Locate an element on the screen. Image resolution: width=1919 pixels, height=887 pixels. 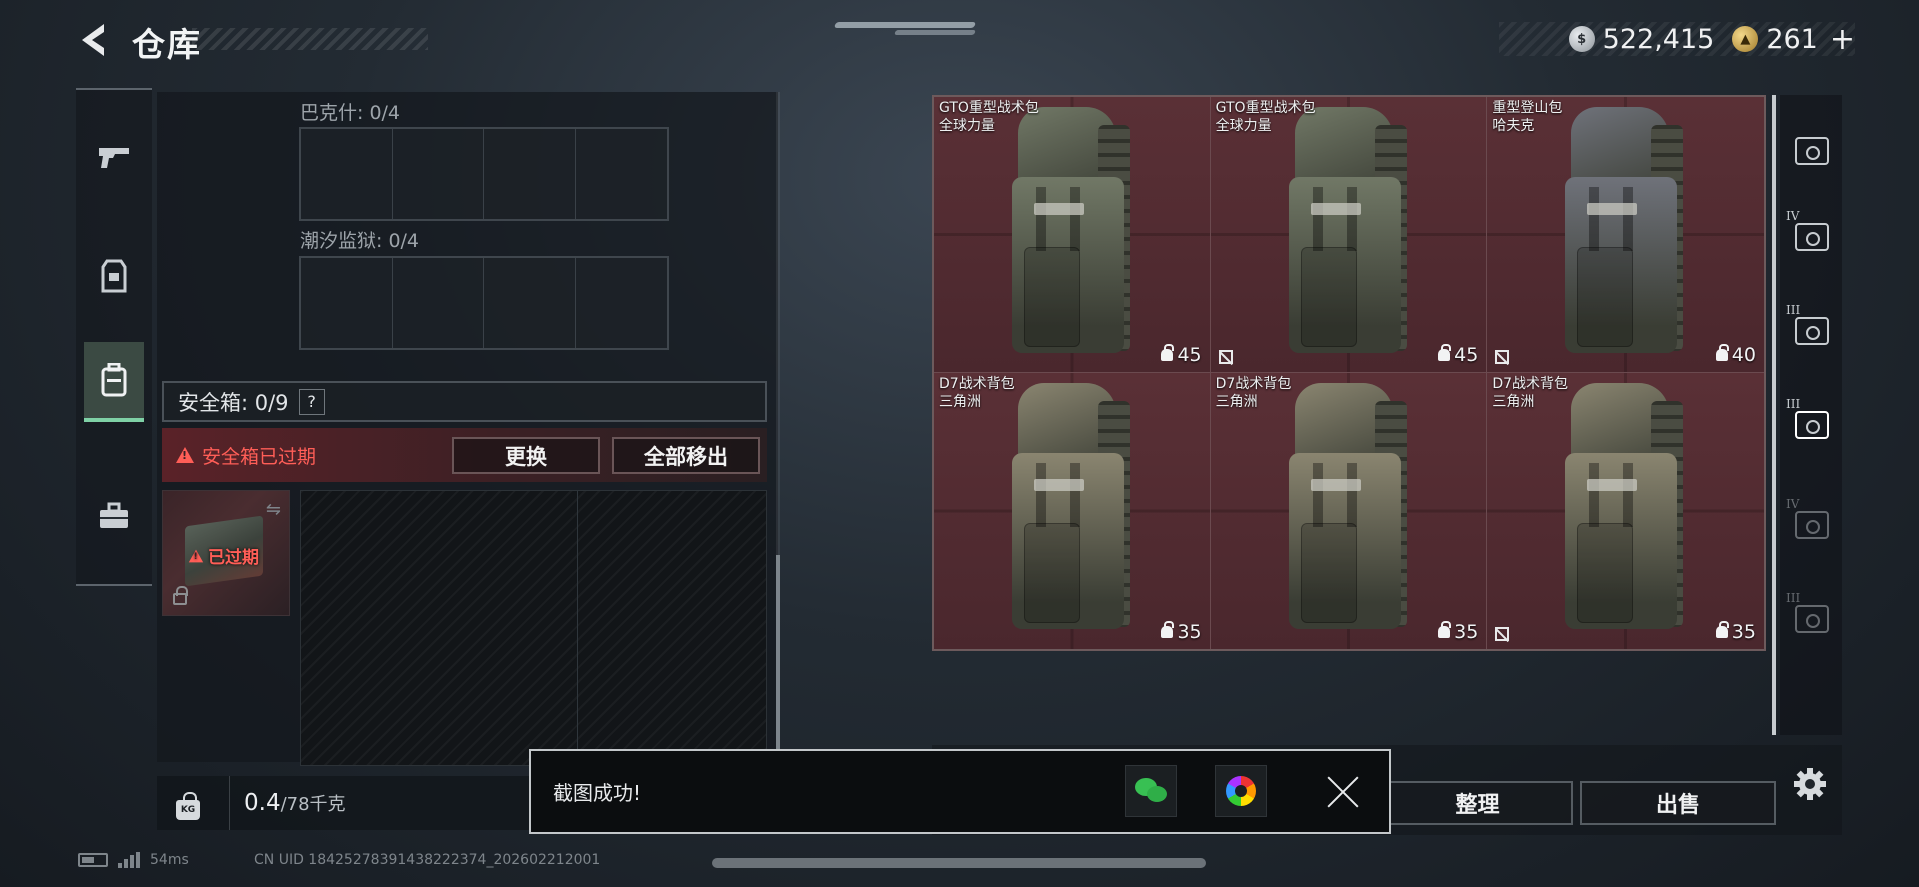
gear-icon is located at coordinates (1810, 784).